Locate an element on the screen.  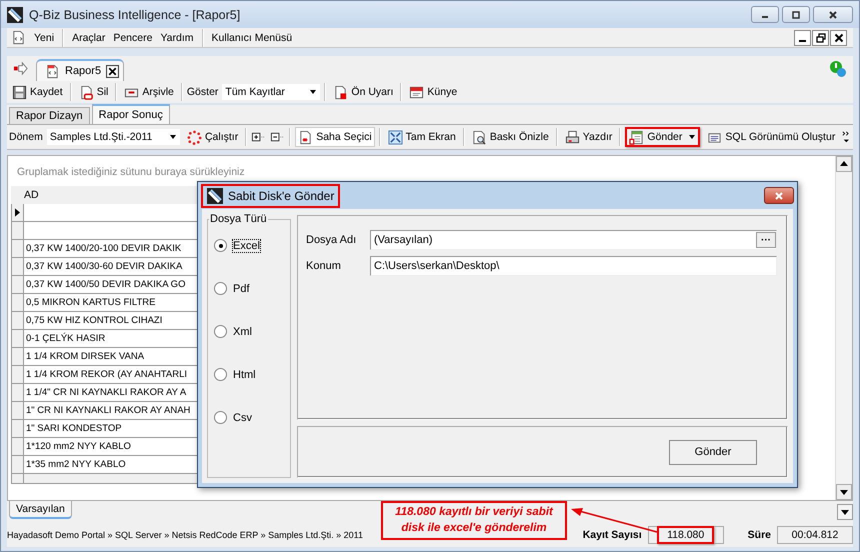
filter-dropdown: Tüm Kayıtlar is located at coordinates (271, 92).